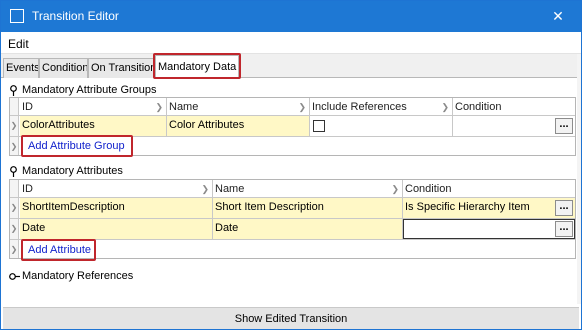 The width and height of the screenshot is (582, 330). What do you see at coordinates (89, 90) in the screenshot?
I see `attribute-groups-label: Mandatory Attribute Groups` at bounding box center [89, 90].